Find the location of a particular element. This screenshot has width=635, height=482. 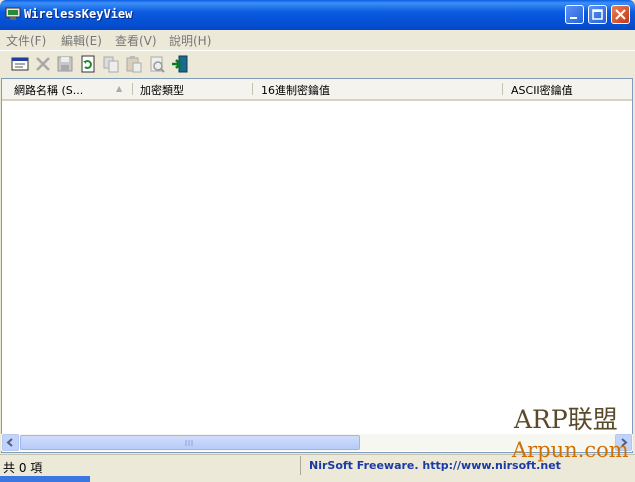

horizontal-scrollbar is located at coordinates (317, 442).